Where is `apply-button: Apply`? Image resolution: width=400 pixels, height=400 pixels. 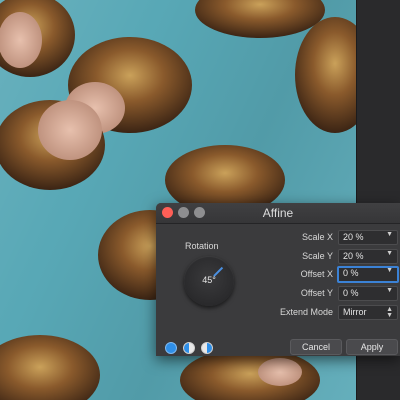 apply-button: Apply is located at coordinates (372, 347).